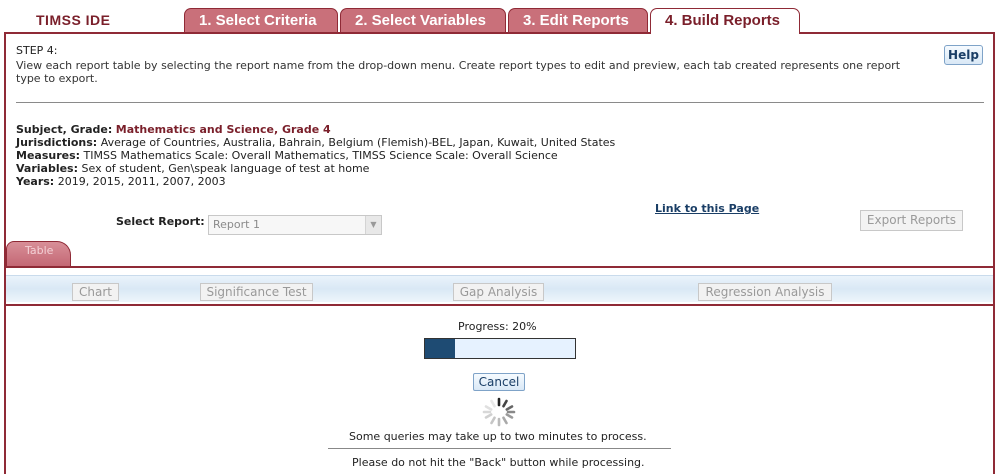  What do you see at coordinates (499, 448) in the screenshot?
I see `message-divider` at bounding box center [499, 448].